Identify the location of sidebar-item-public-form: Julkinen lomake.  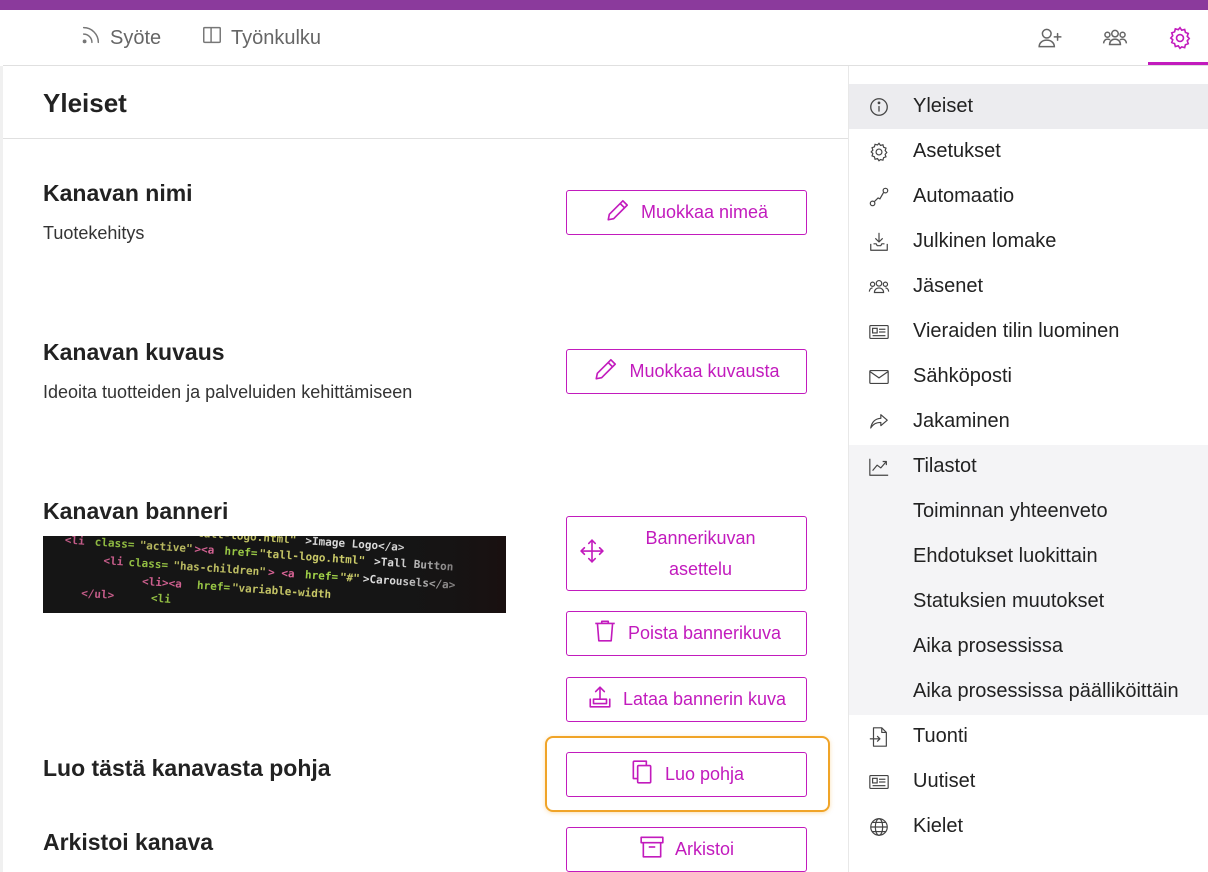
(1028, 241).